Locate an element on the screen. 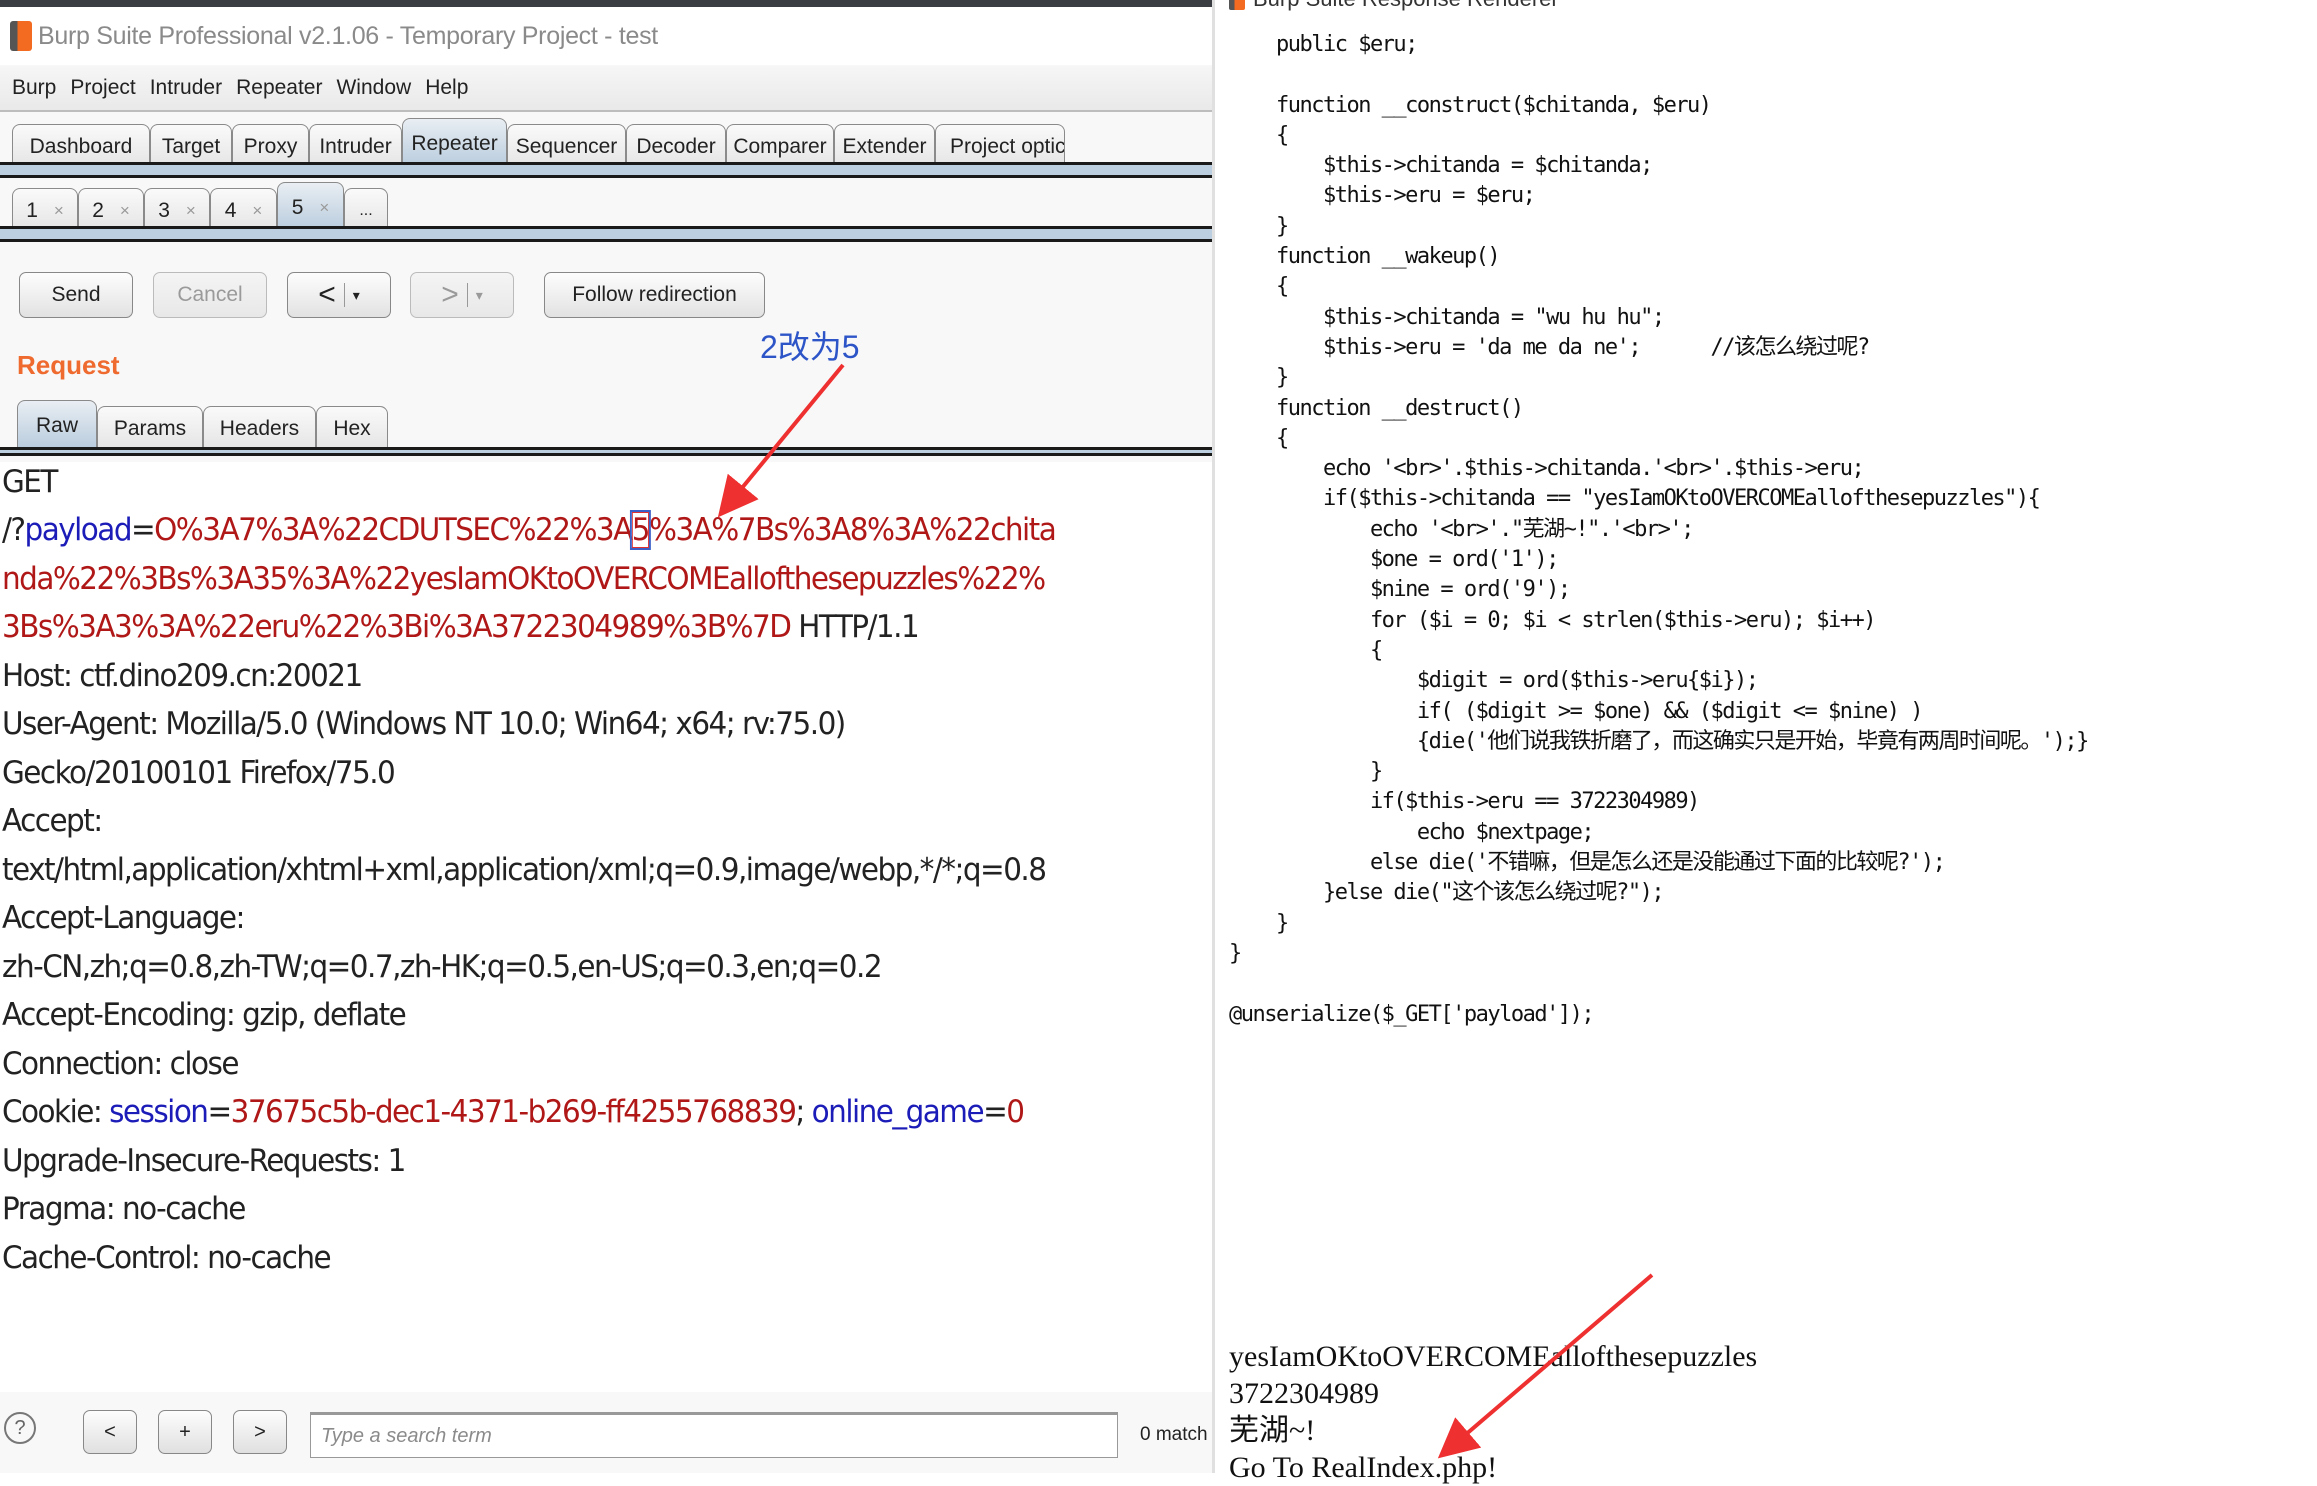 Image resolution: width=2317 pixels, height=1486 pixels. output-line: yesIamOKtoOVERCOMEallofthesepuzzles is located at coordinates (1493, 1356).